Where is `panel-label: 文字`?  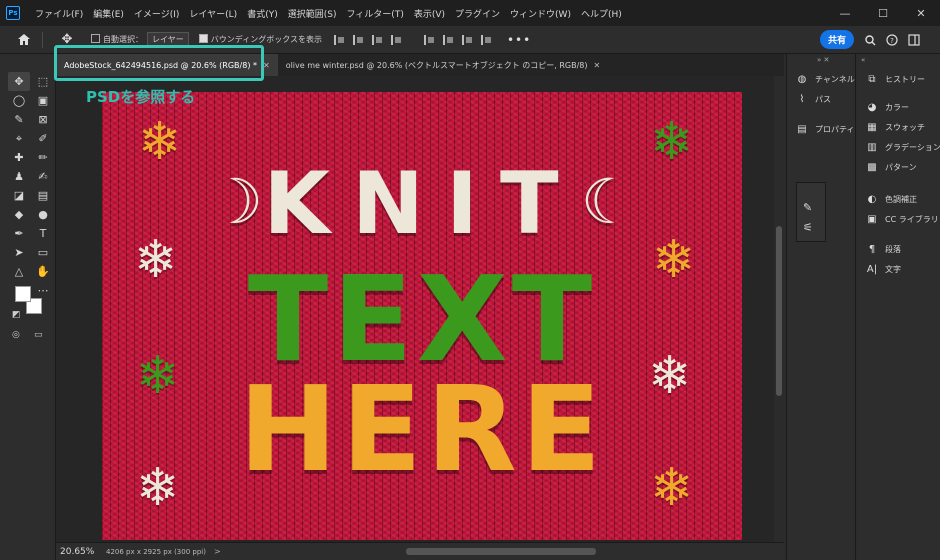 panel-label: 文字 is located at coordinates (893, 269).